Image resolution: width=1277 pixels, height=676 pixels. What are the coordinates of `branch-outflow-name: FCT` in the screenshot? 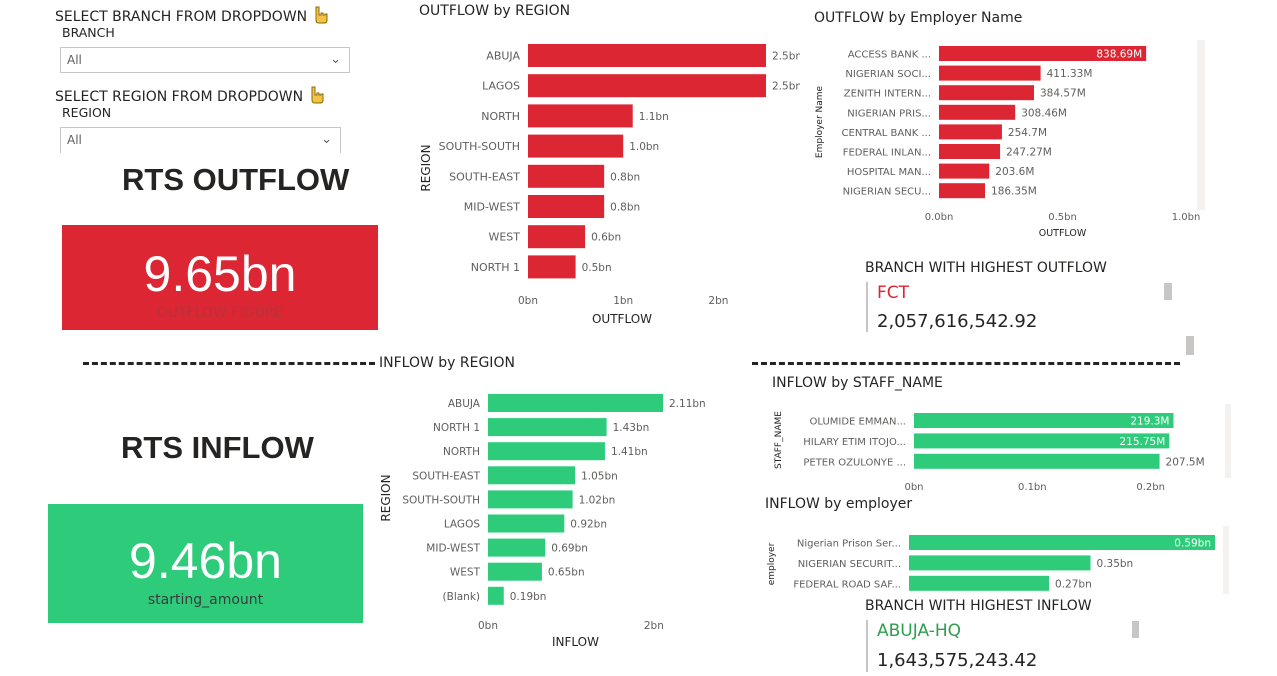 It's located at (893, 293).